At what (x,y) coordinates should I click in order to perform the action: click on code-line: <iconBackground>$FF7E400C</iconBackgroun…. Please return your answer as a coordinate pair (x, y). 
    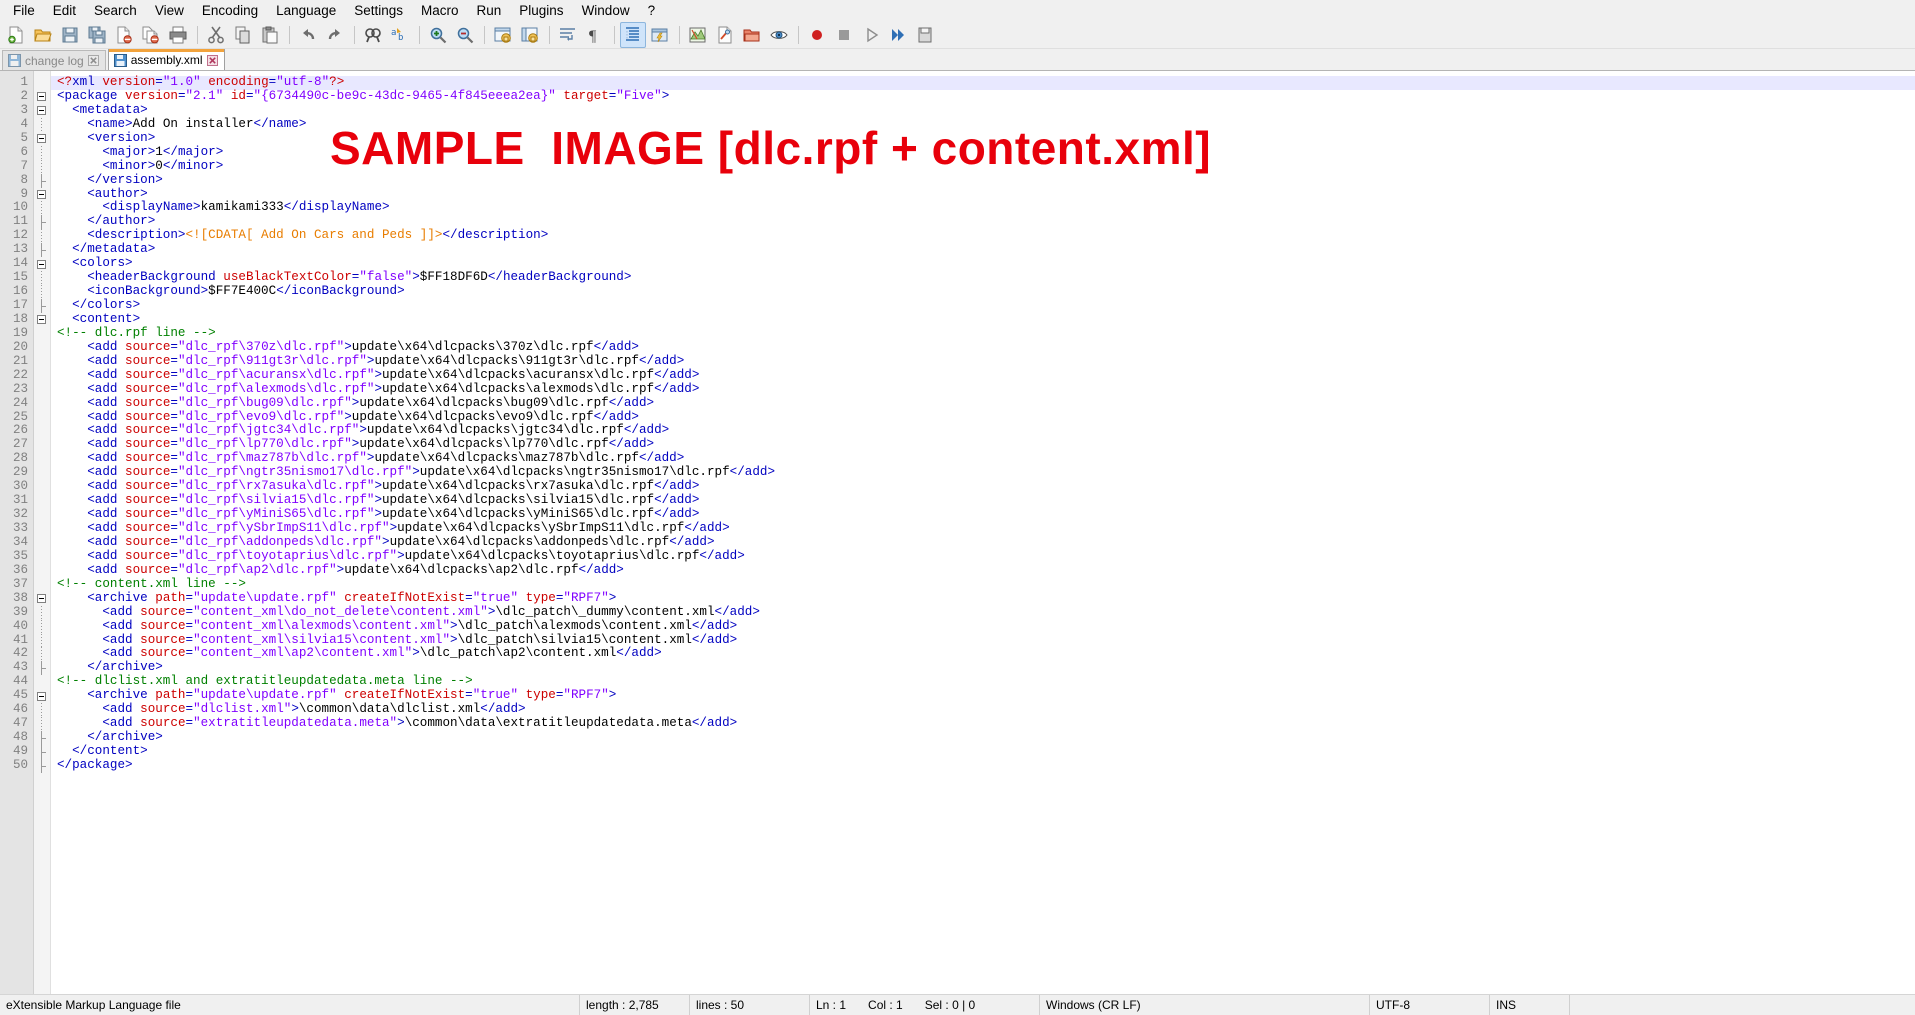
    Looking at the image, I should click on (983, 291).